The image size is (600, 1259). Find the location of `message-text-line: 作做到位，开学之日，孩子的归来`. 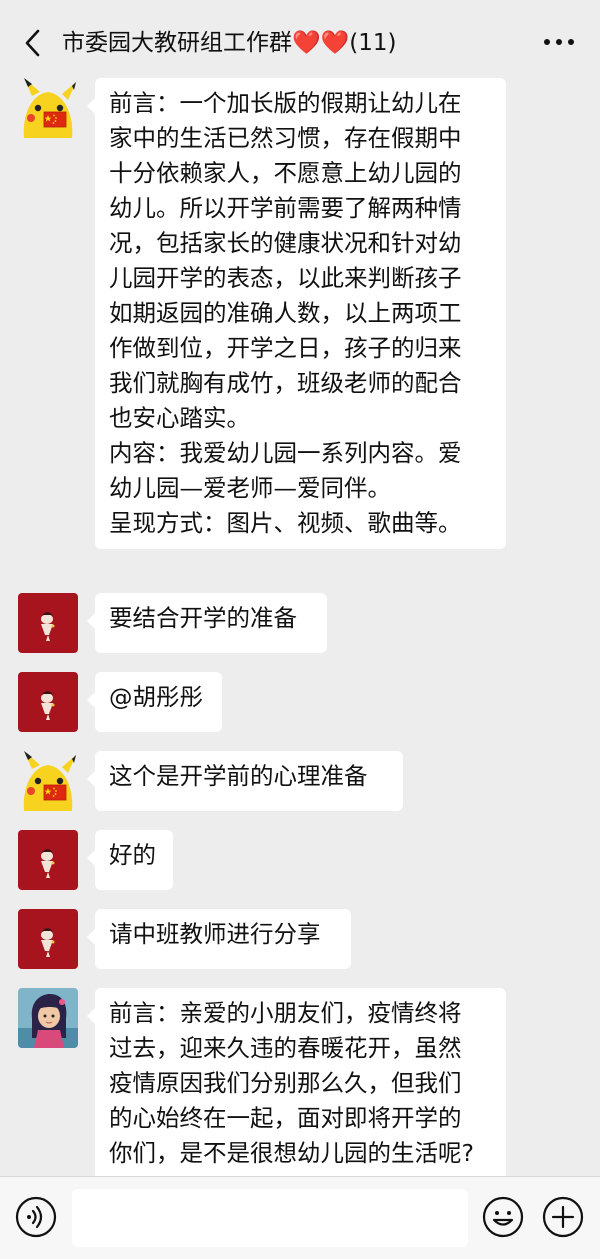

message-text-line: 作做到位，开学之日，孩子的归来 is located at coordinates (285, 348).